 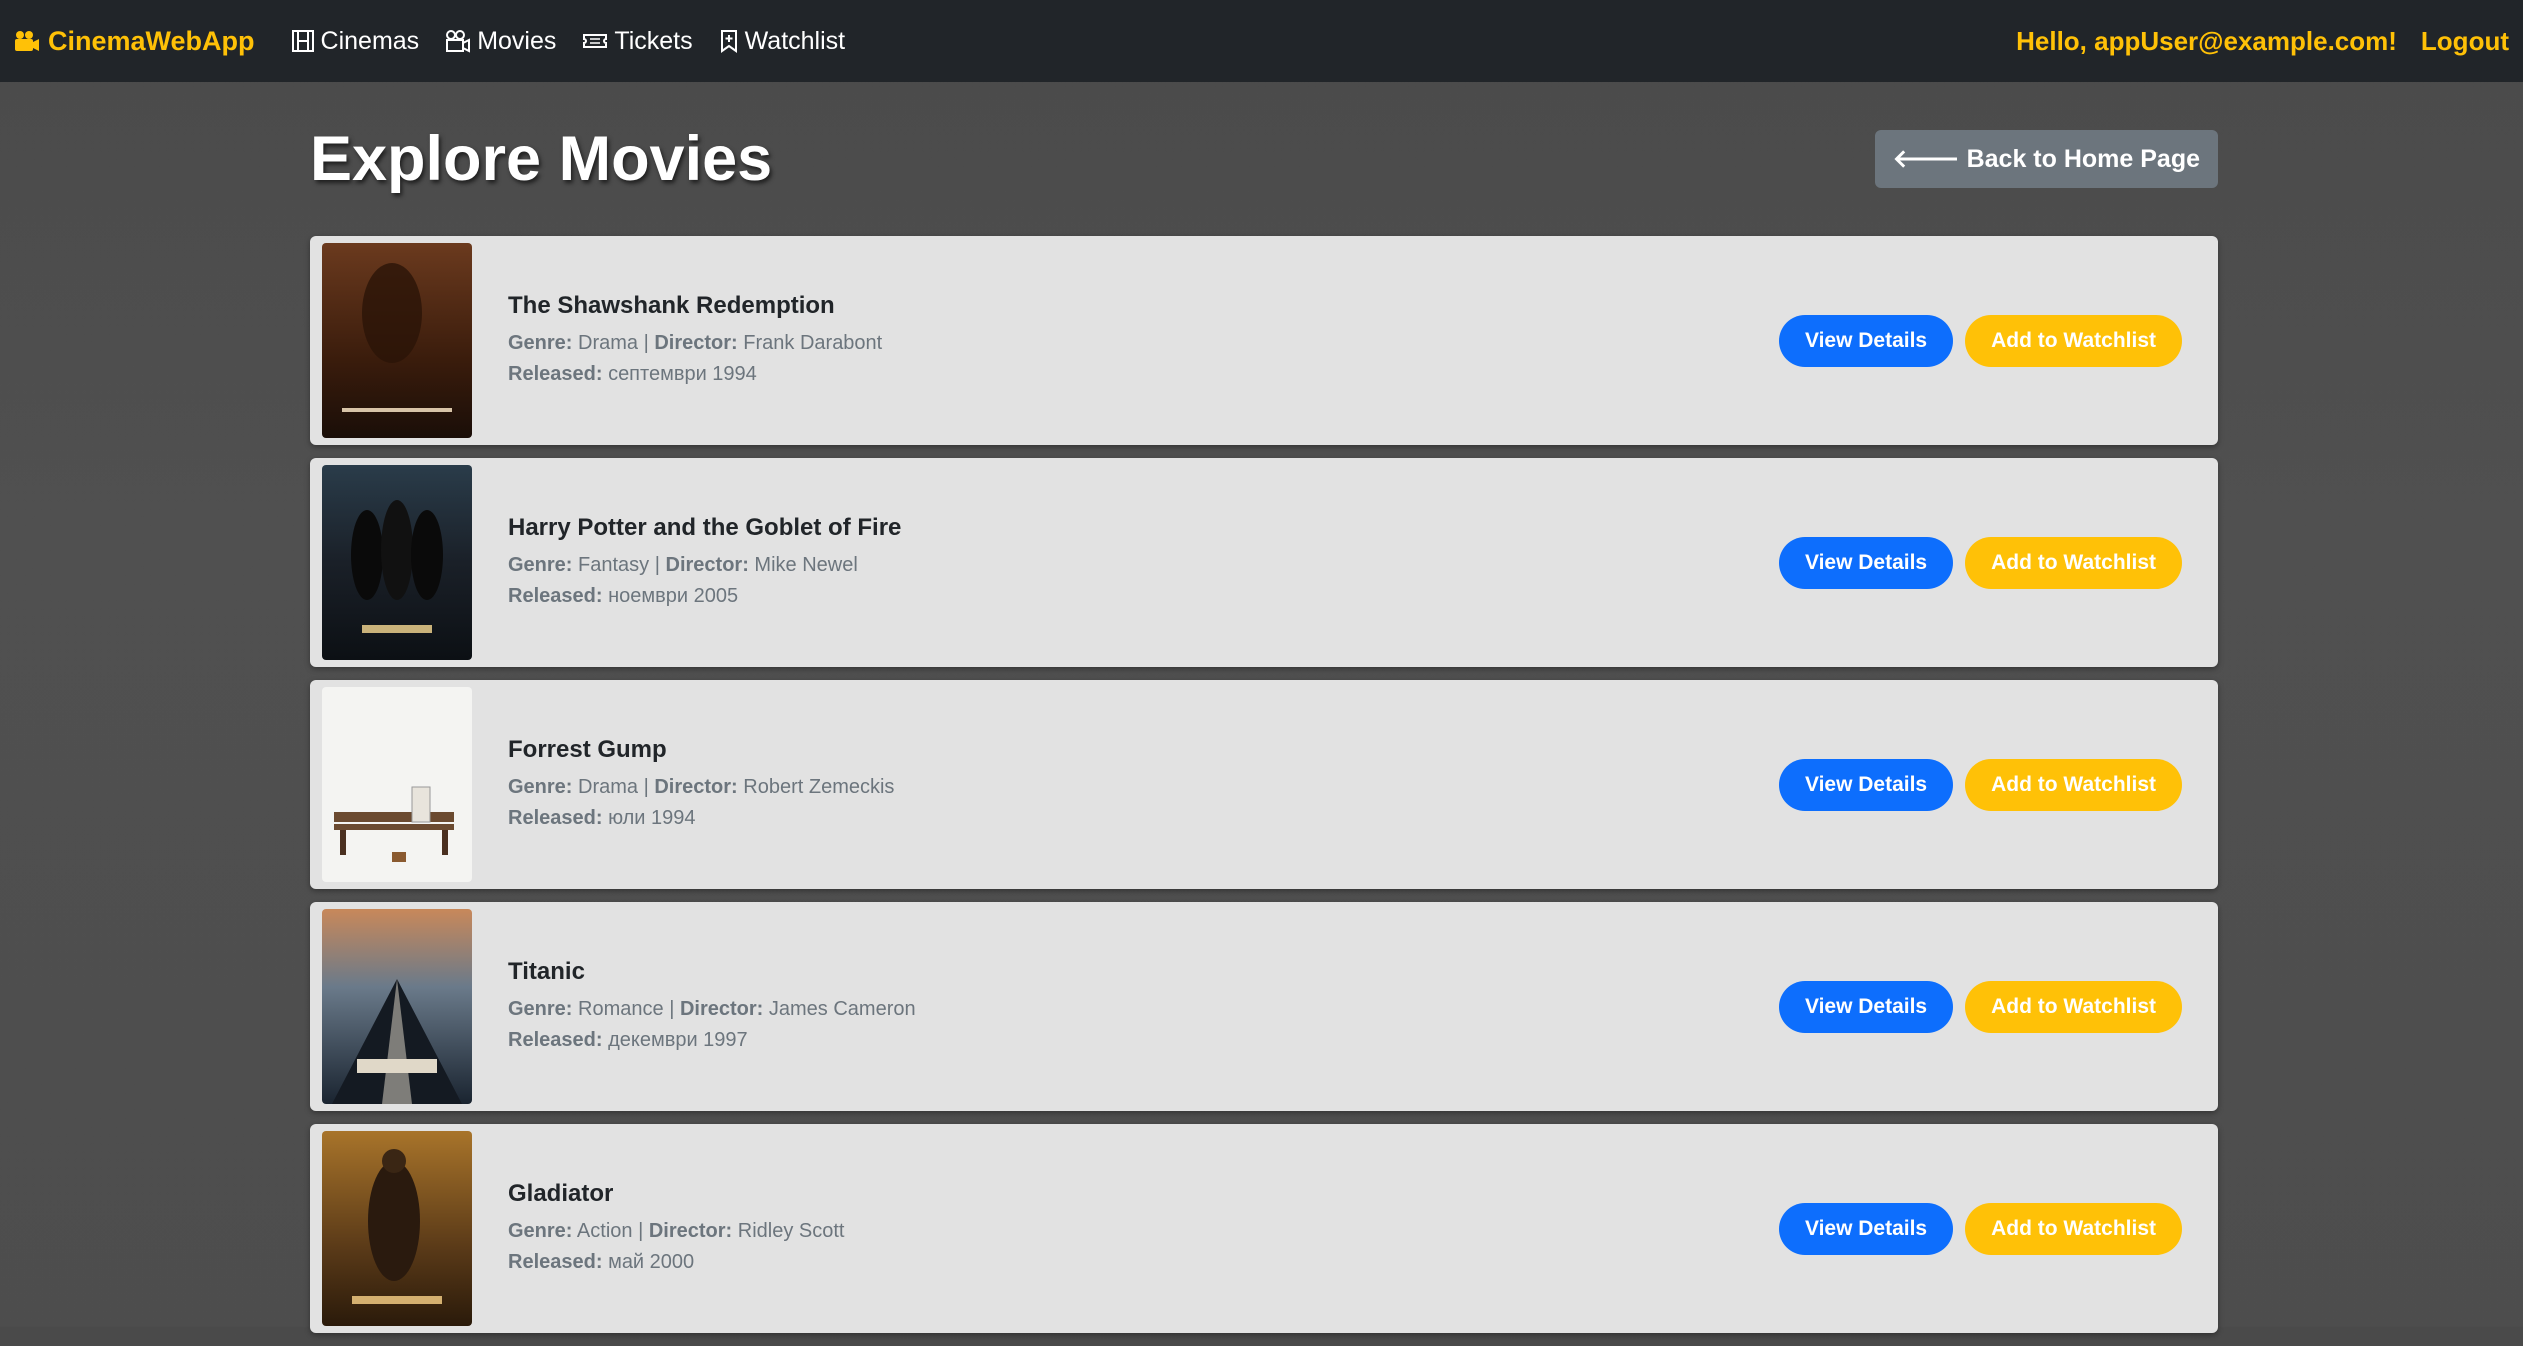 I want to click on nav-user-area: Hello, appUser@example.com! Logout, so click(x=2262, y=41).